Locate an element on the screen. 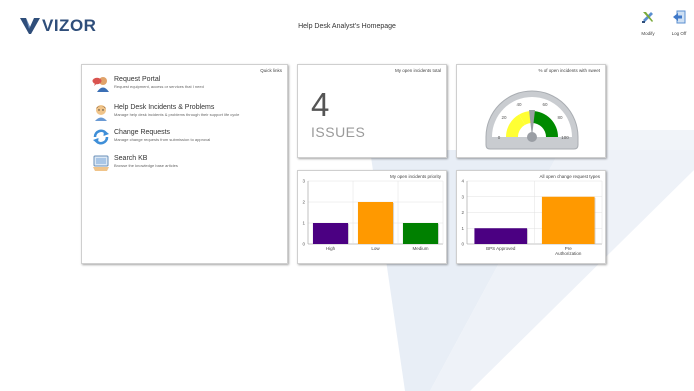 This screenshot has width=694, height=391. open-incidents-unit-label: ISSUES is located at coordinates (338, 132).